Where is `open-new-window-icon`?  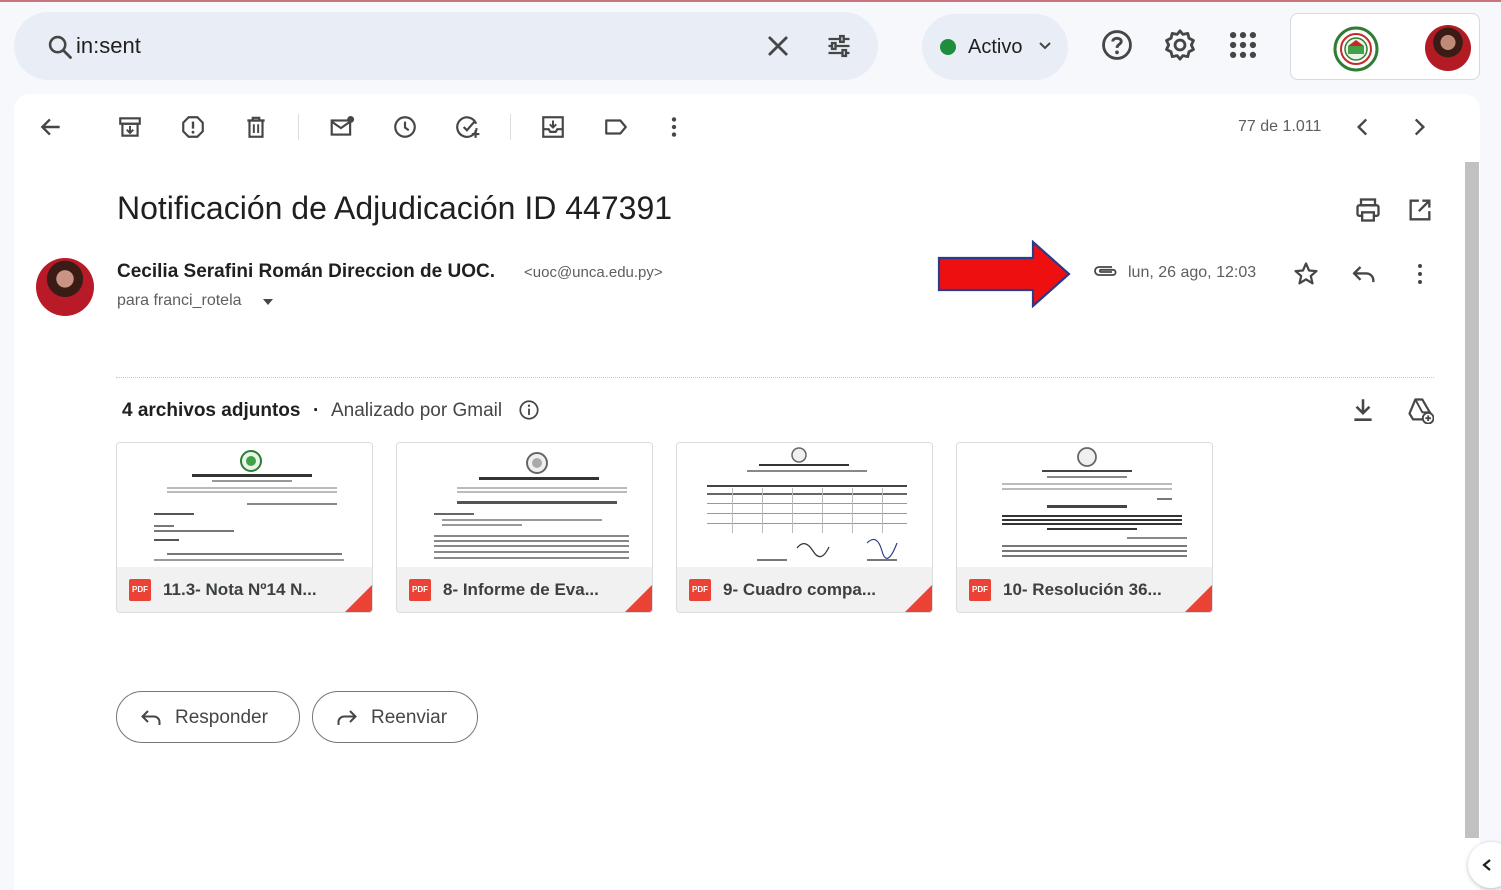
open-new-window-icon is located at coordinates (1420, 210).